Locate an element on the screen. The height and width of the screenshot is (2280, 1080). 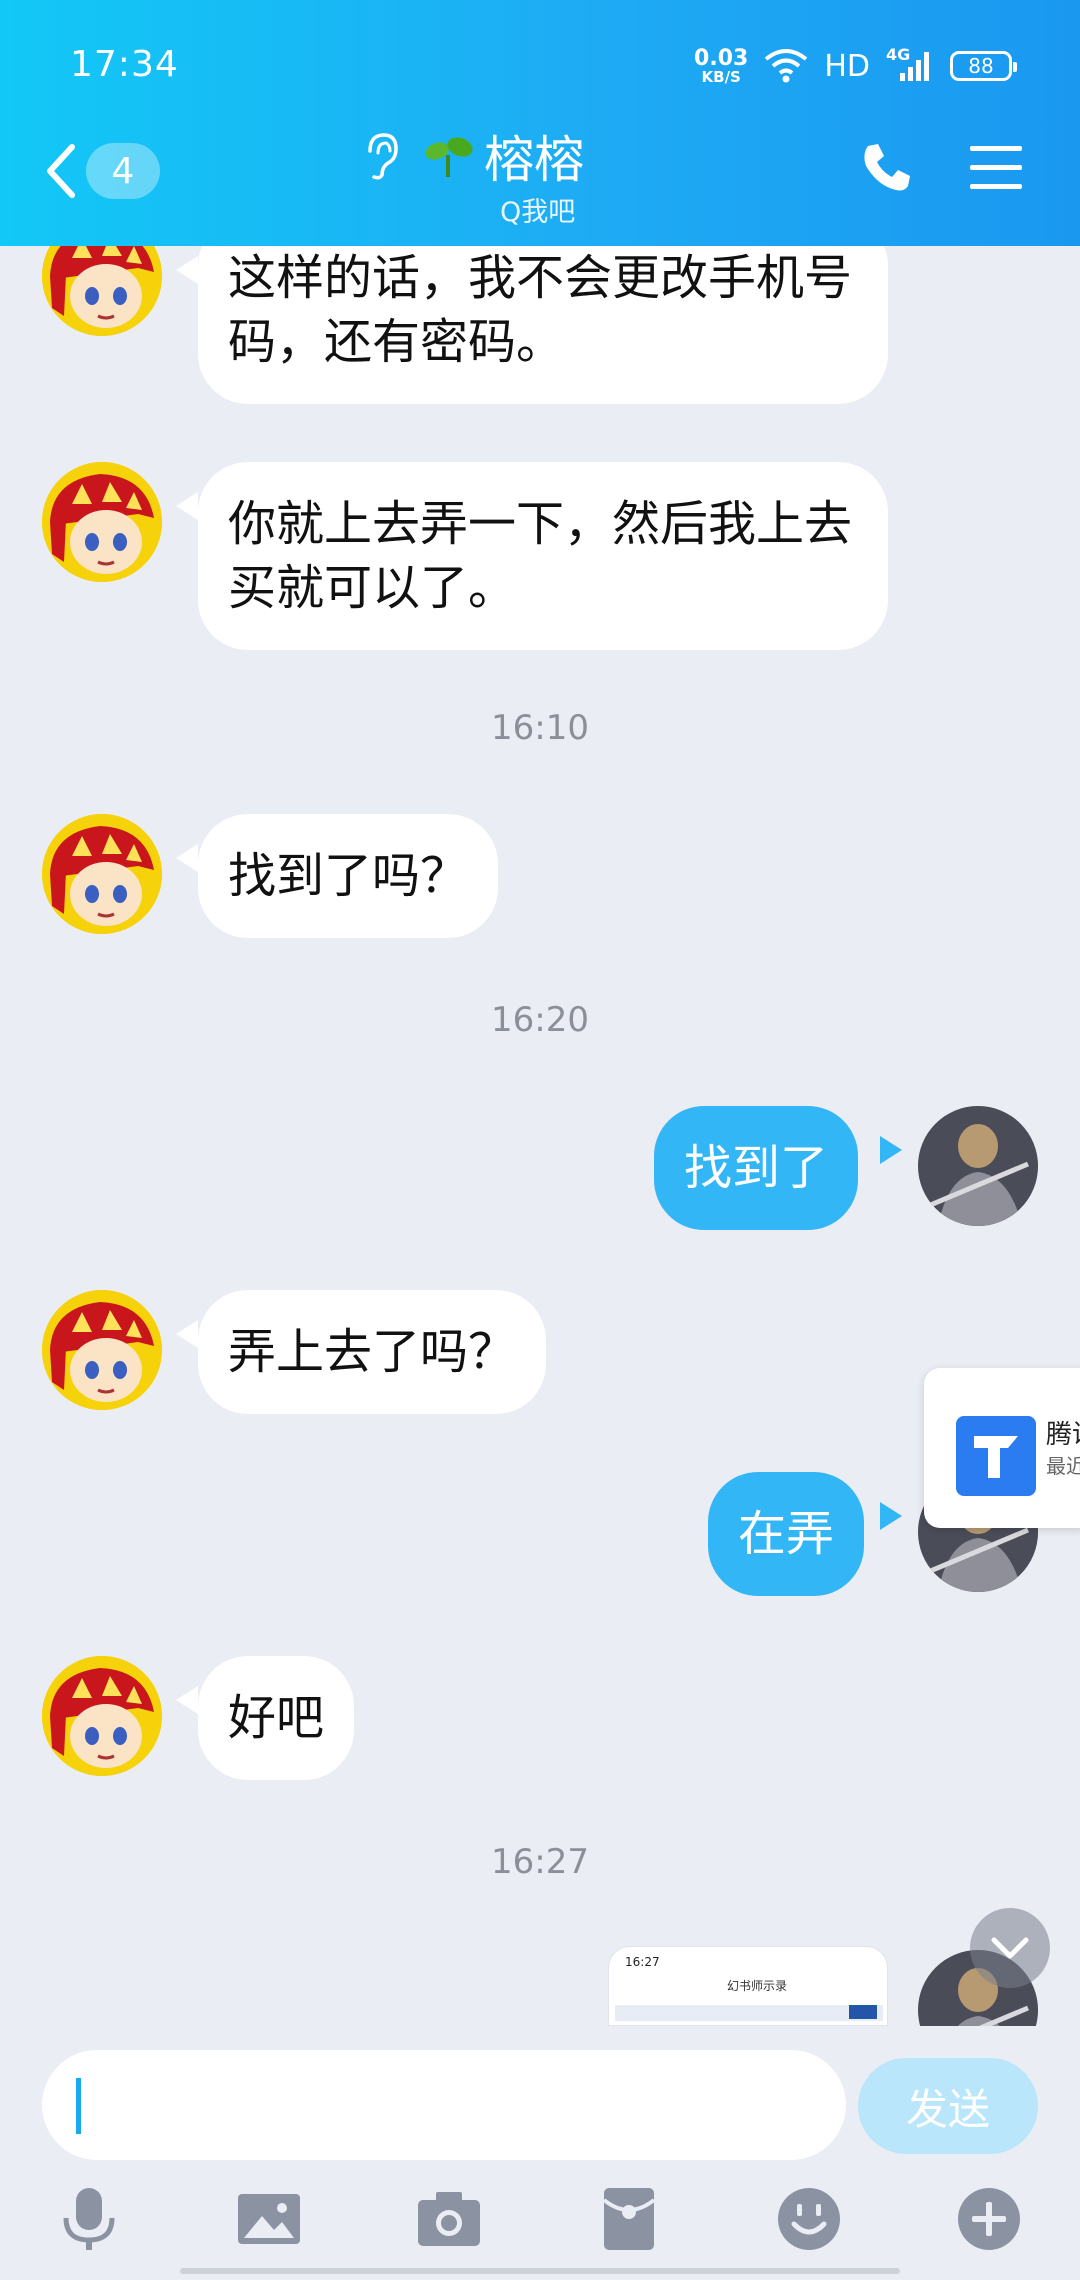
floating-app-card: 腾讯 最近 is located at coordinates (1002, 1448).